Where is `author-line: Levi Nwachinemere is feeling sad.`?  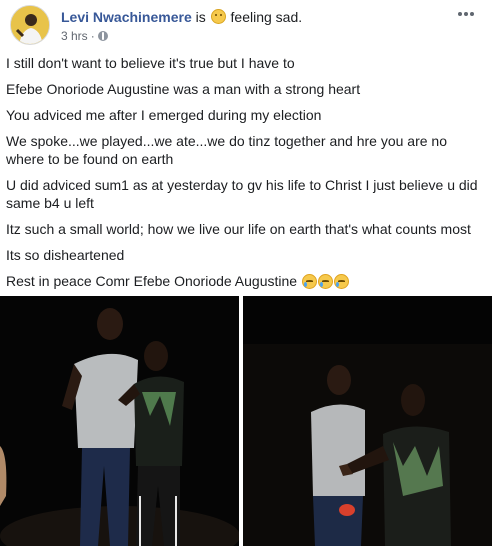
author-line: Levi Nwachinemere is feeling sad. is located at coordinates (181, 17).